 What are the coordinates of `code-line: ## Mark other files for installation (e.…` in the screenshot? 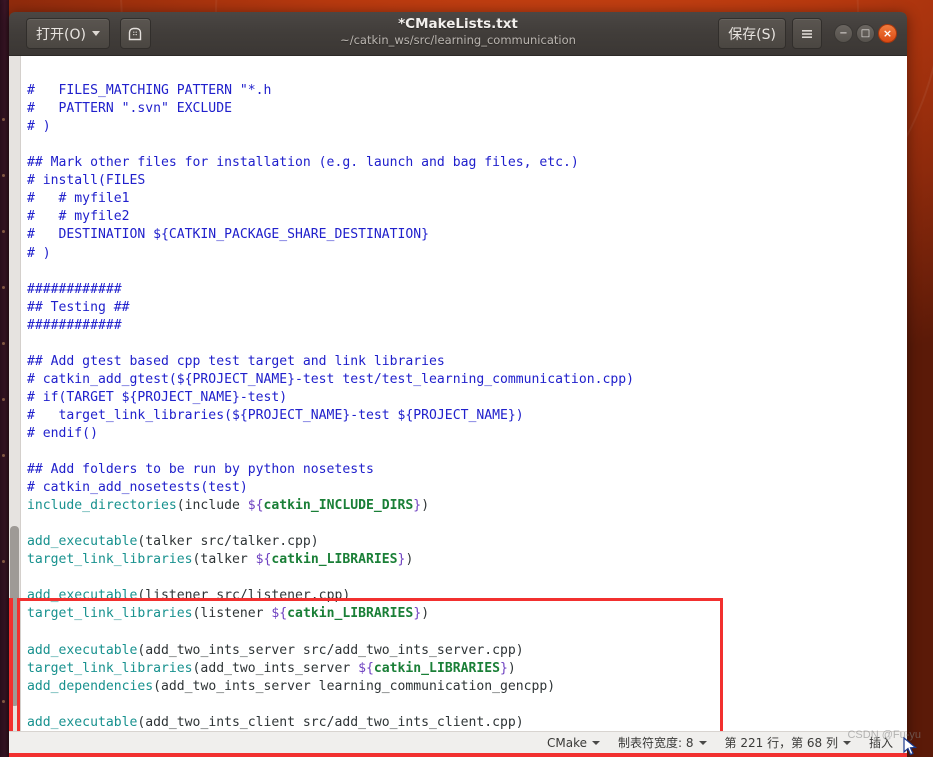 It's located at (467, 163).